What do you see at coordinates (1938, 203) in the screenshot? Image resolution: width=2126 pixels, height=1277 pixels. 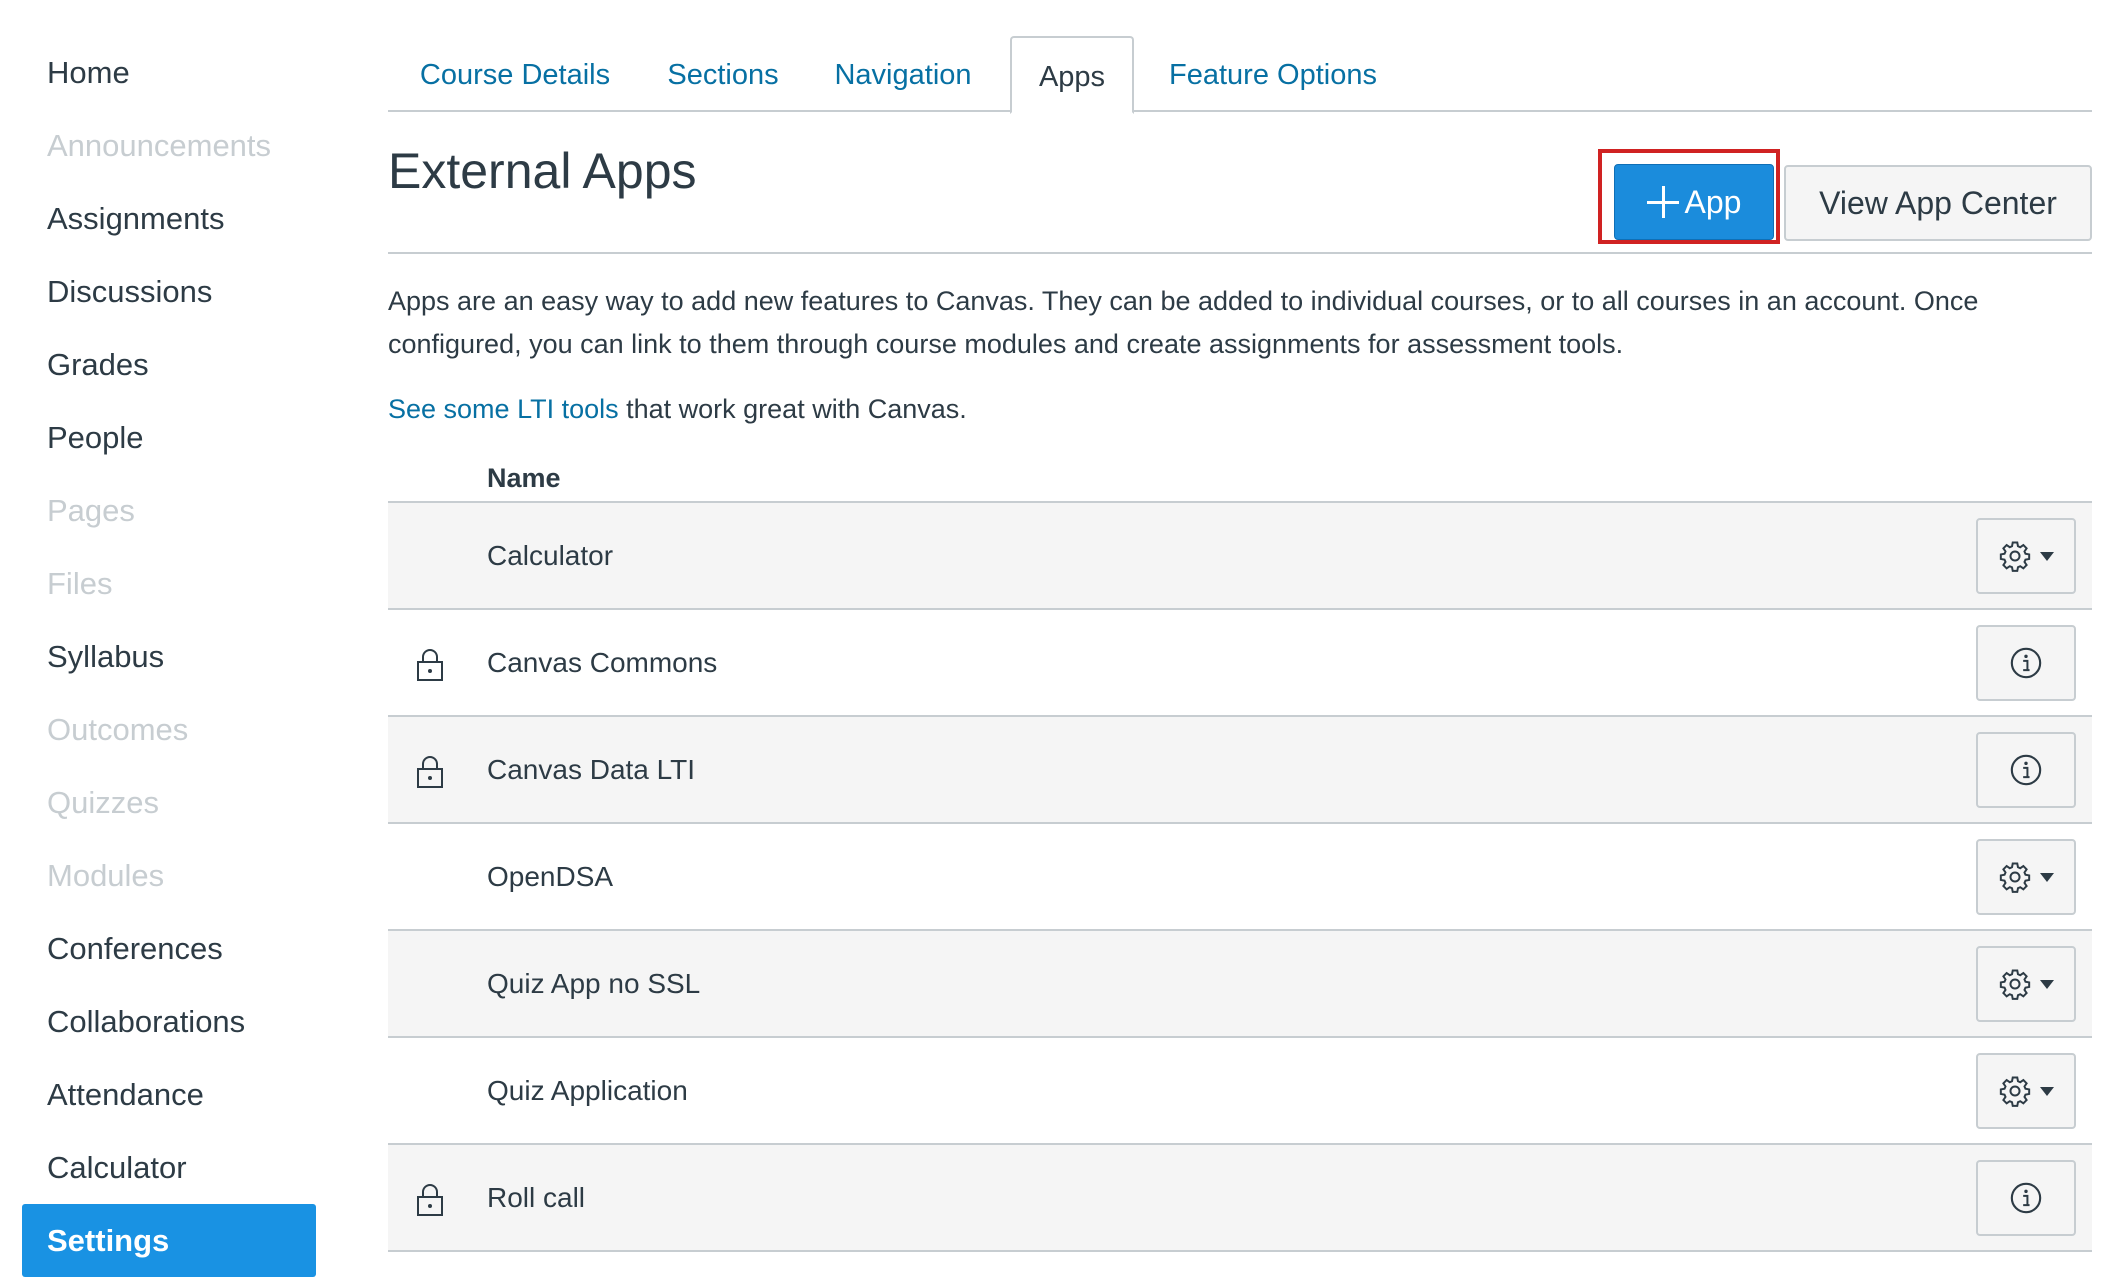 I see `view-app-center-button: View App Center` at bounding box center [1938, 203].